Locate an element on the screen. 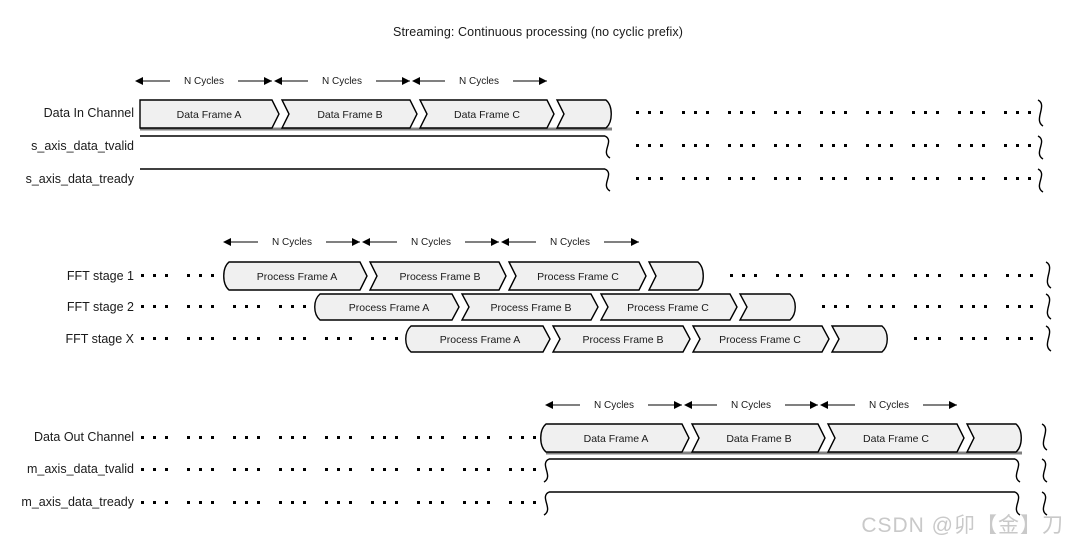 This screenshot has height=547, width=1076. n-cycles-marker-out-3: N Cycles is located at coordinates (888, 405).